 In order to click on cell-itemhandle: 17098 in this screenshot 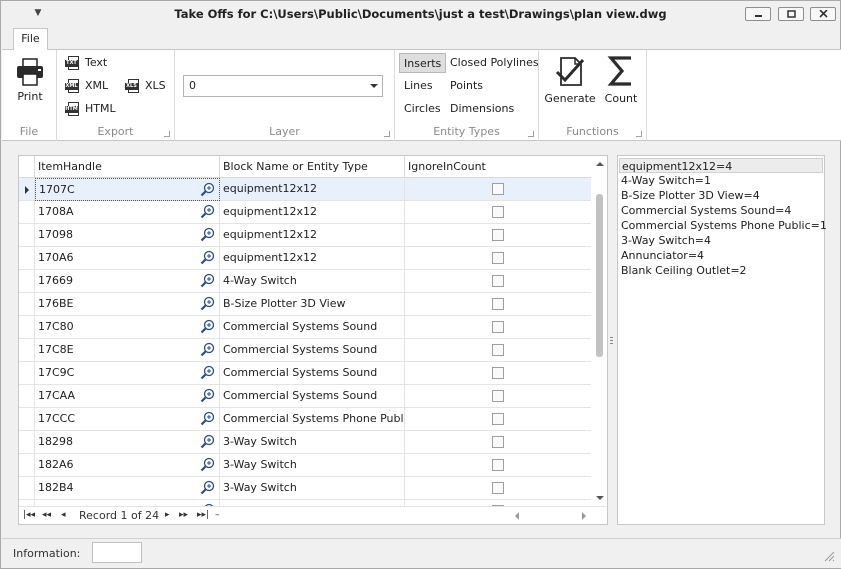, I will do `click(127, 235)`.